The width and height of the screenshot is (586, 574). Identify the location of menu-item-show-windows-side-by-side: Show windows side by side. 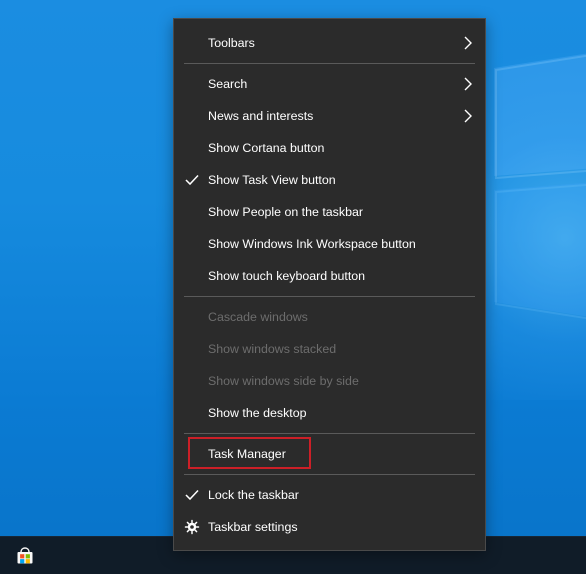
(329, 381).